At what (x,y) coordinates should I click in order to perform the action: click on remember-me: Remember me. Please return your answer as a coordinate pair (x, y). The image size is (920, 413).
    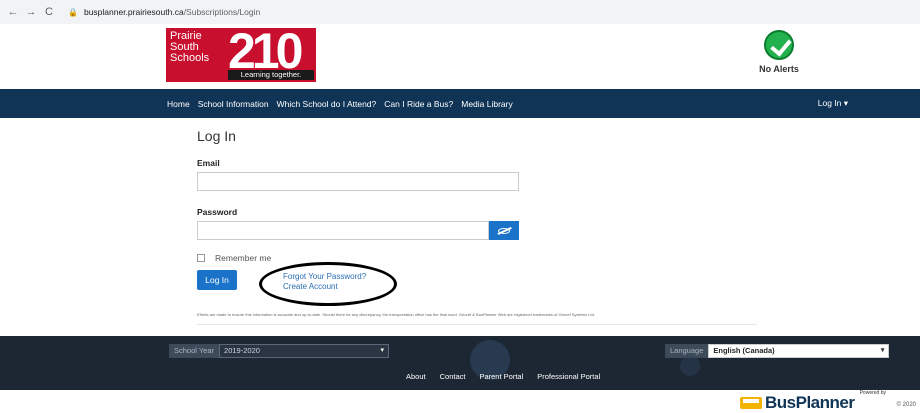
    Looking at the image, I should click on (477, 258).